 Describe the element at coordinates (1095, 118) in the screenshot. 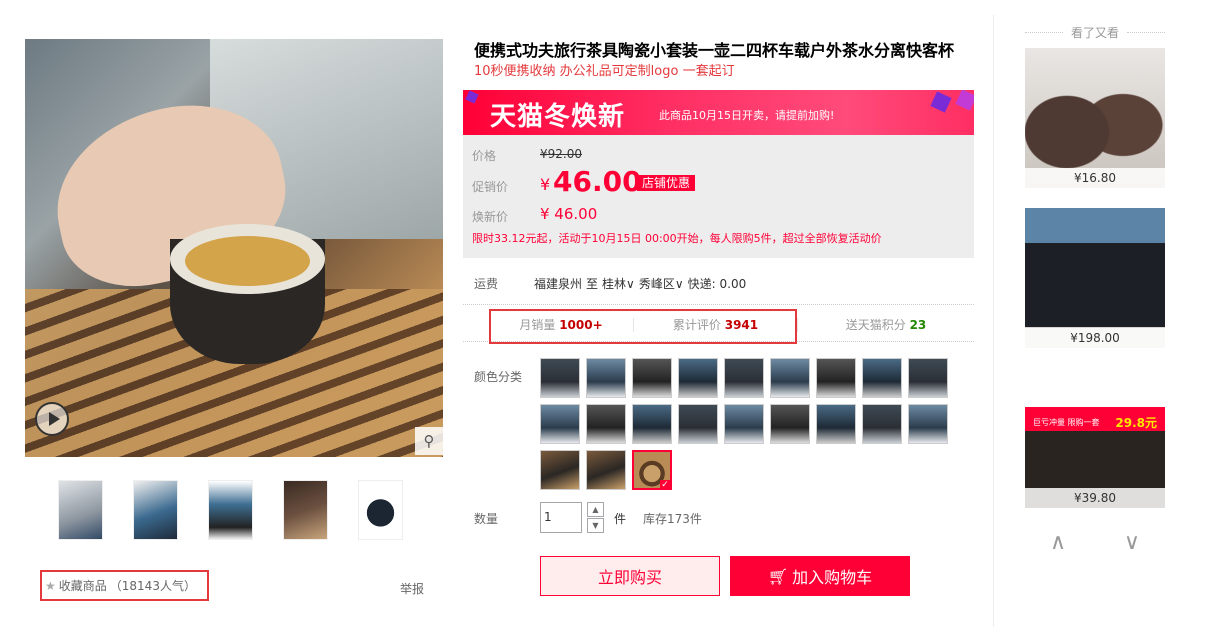

I see `recommend-item: ¥16.80` at that location.